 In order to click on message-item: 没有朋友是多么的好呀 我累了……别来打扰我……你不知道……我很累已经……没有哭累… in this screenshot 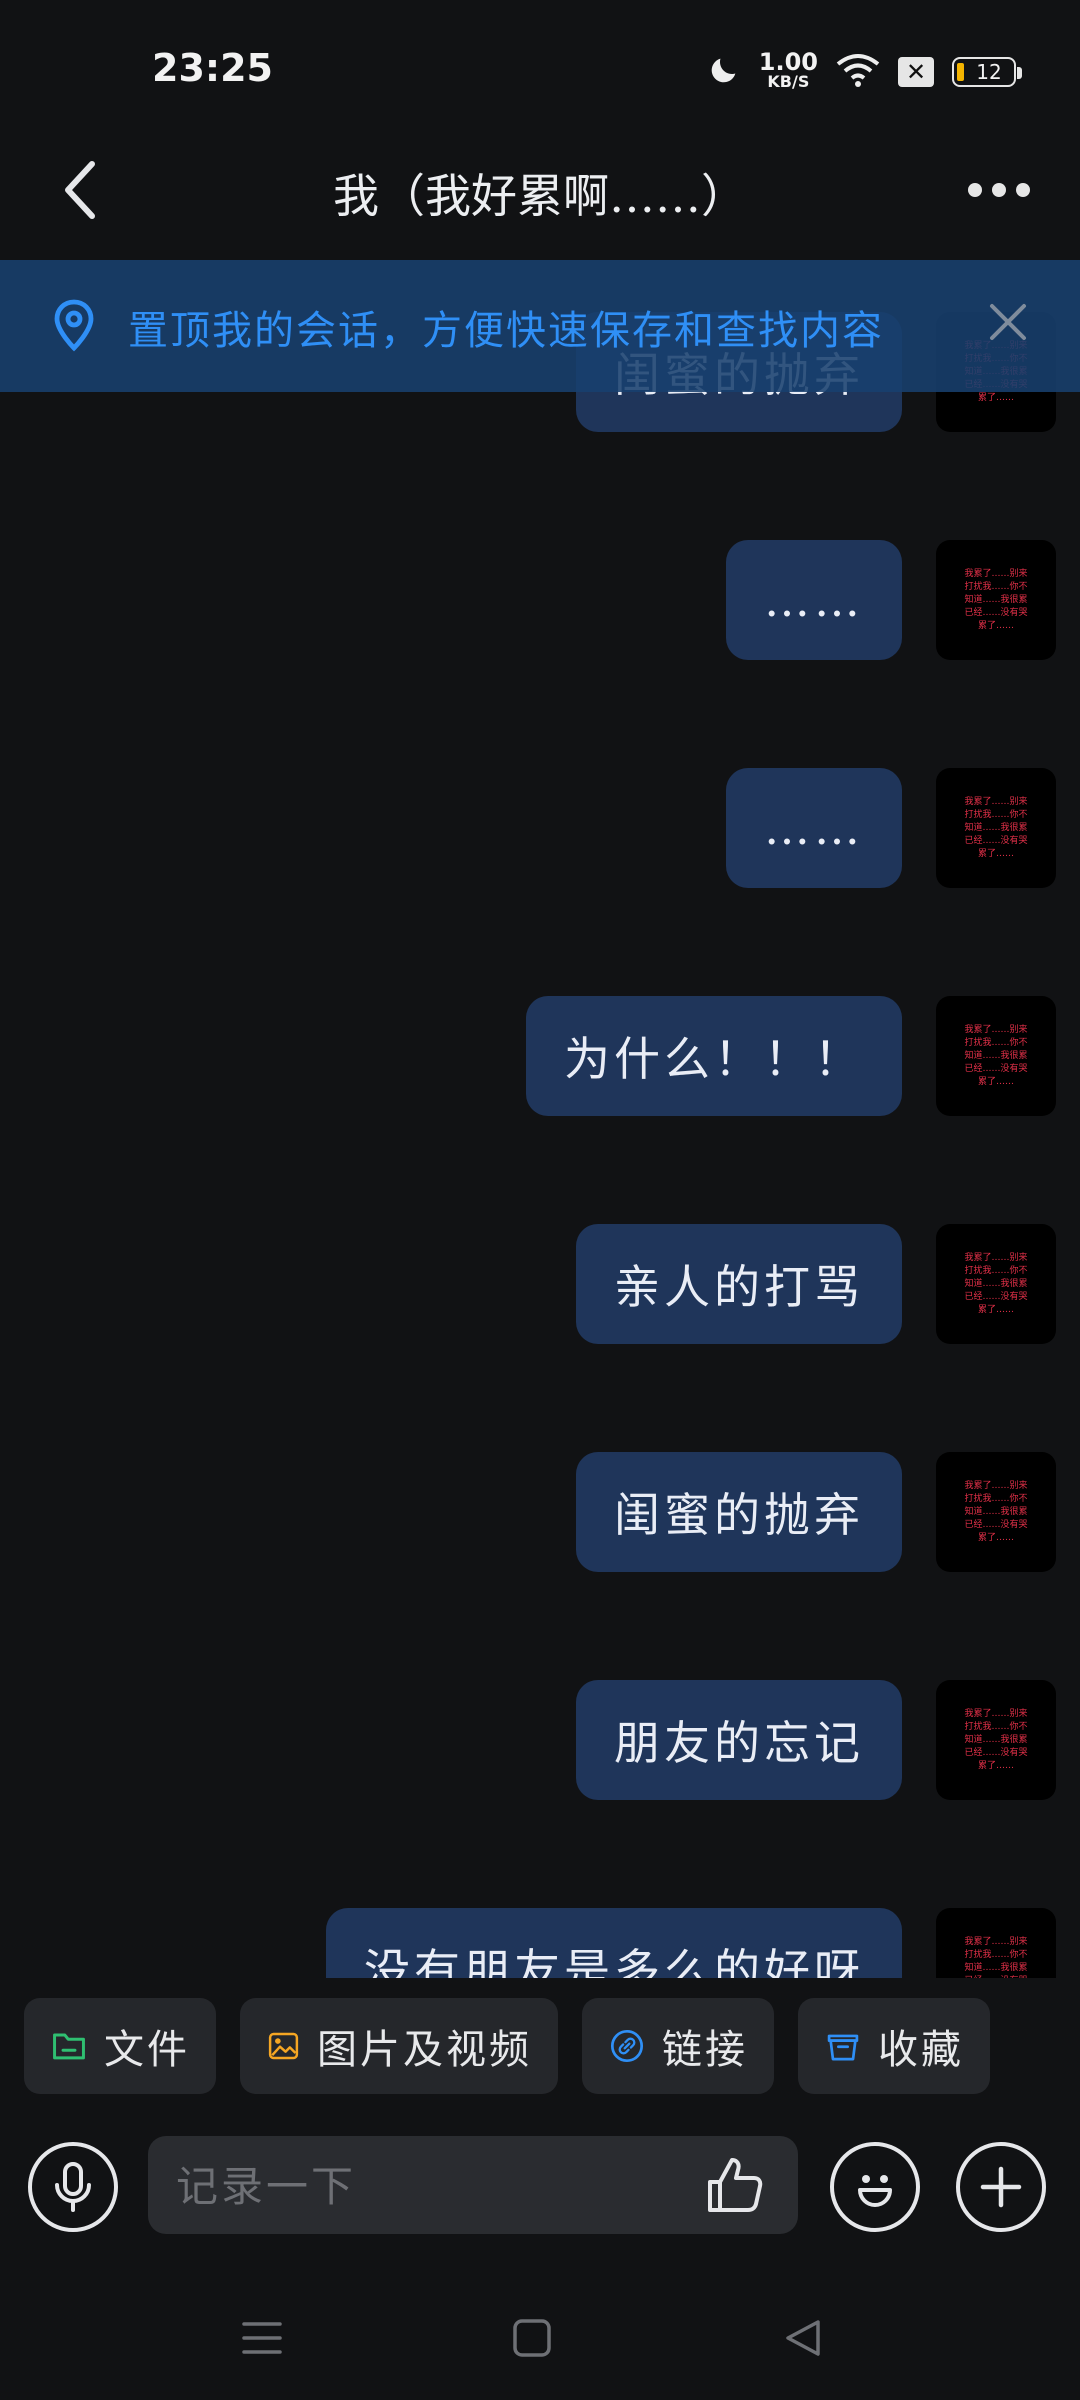, I will do `click(691, 1943)`.